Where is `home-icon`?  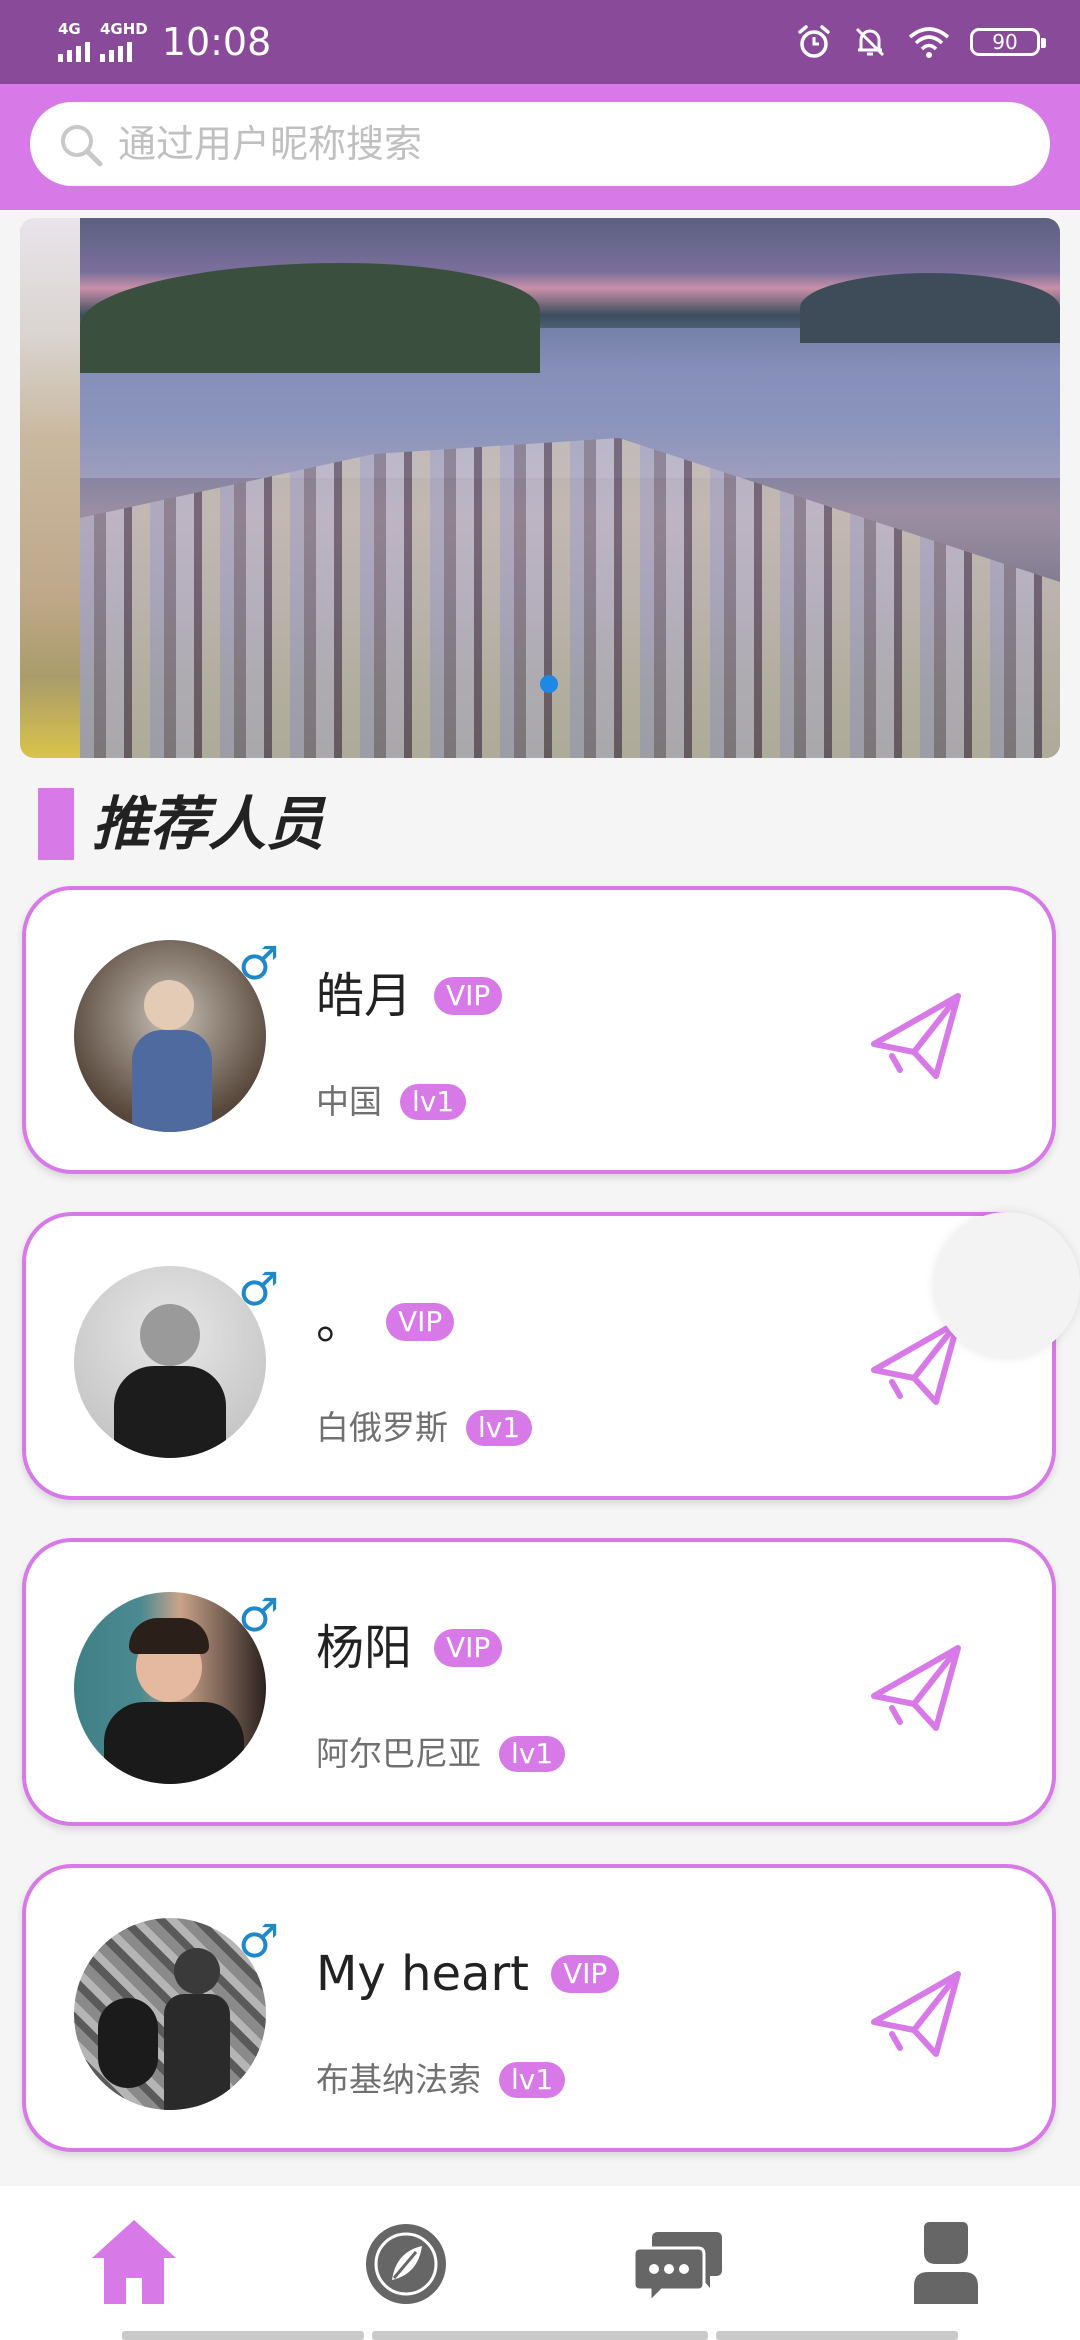
home-icon is located at coordinates (134, 2262).